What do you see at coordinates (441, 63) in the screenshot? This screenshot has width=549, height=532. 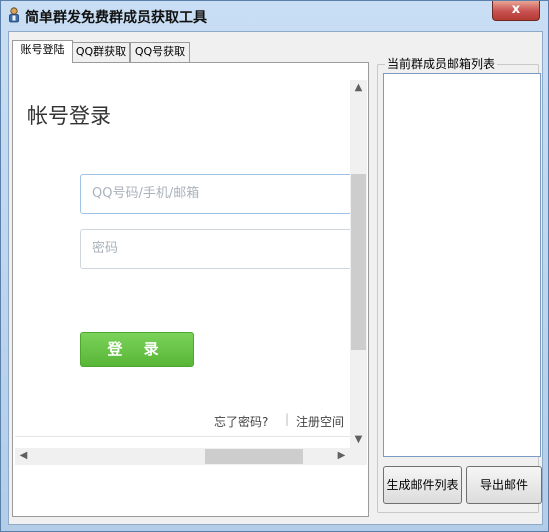 I see `email-list-group-label: 当前群成员邮箱列表` at bounding box center [441, 63].